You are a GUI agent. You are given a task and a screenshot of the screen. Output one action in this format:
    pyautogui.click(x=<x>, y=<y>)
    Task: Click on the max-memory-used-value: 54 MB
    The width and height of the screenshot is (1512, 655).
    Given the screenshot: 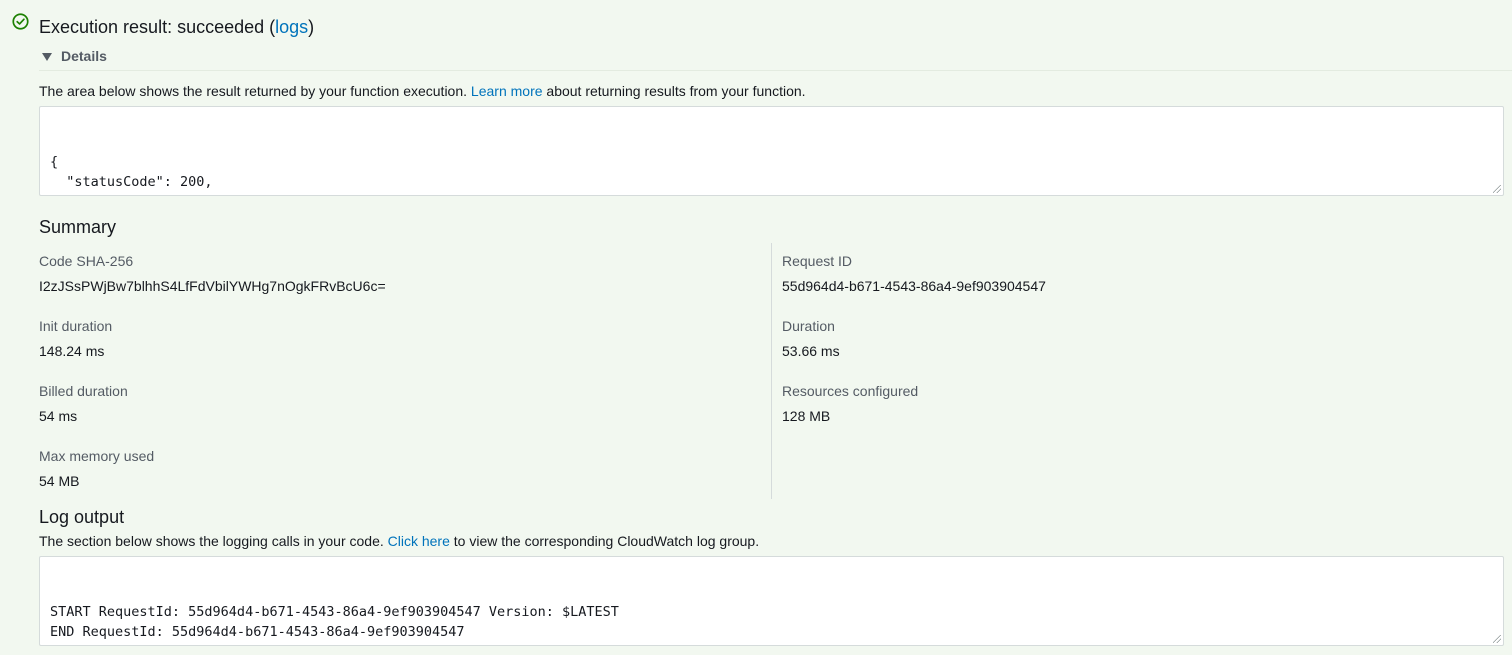 What is the action you would take?
    pyautogui.click(x=59, y=481)
    